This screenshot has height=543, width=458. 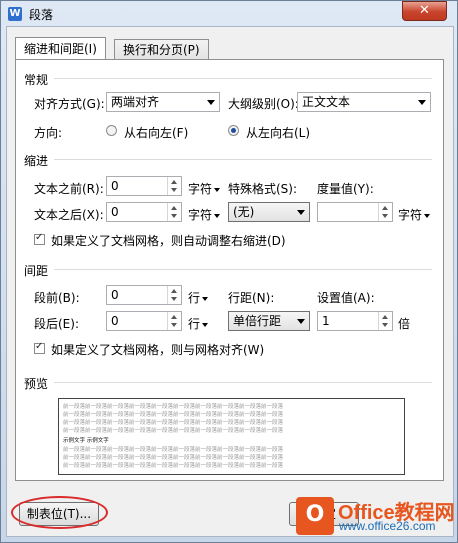 I want to click on measure-unit: 字符, so click(x=414, y=214).